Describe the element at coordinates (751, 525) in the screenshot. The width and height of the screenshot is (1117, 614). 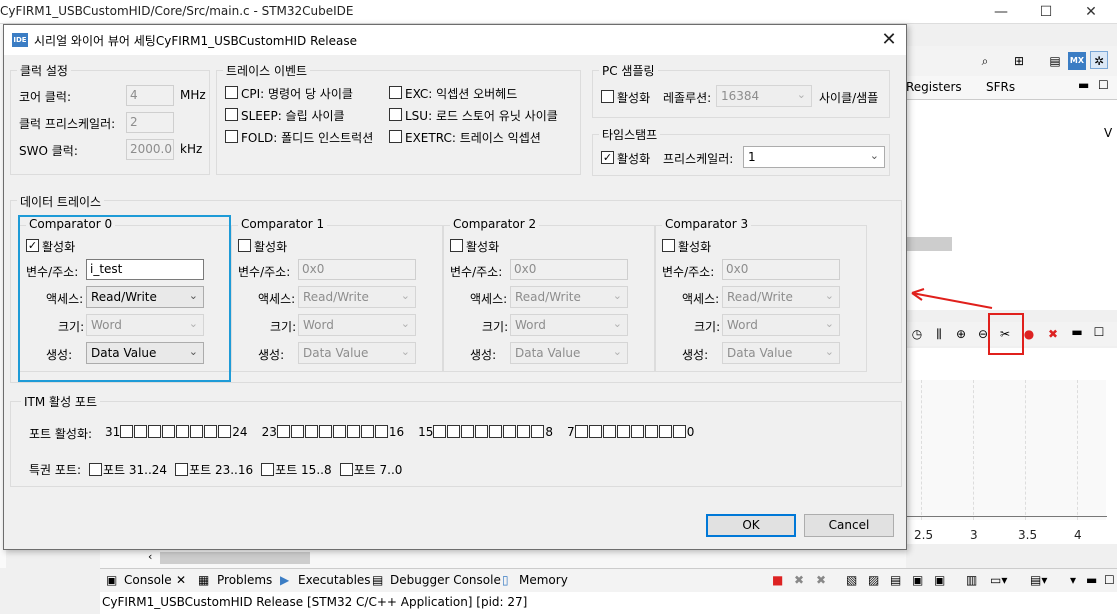
I see `ok-button: OK` at that location.